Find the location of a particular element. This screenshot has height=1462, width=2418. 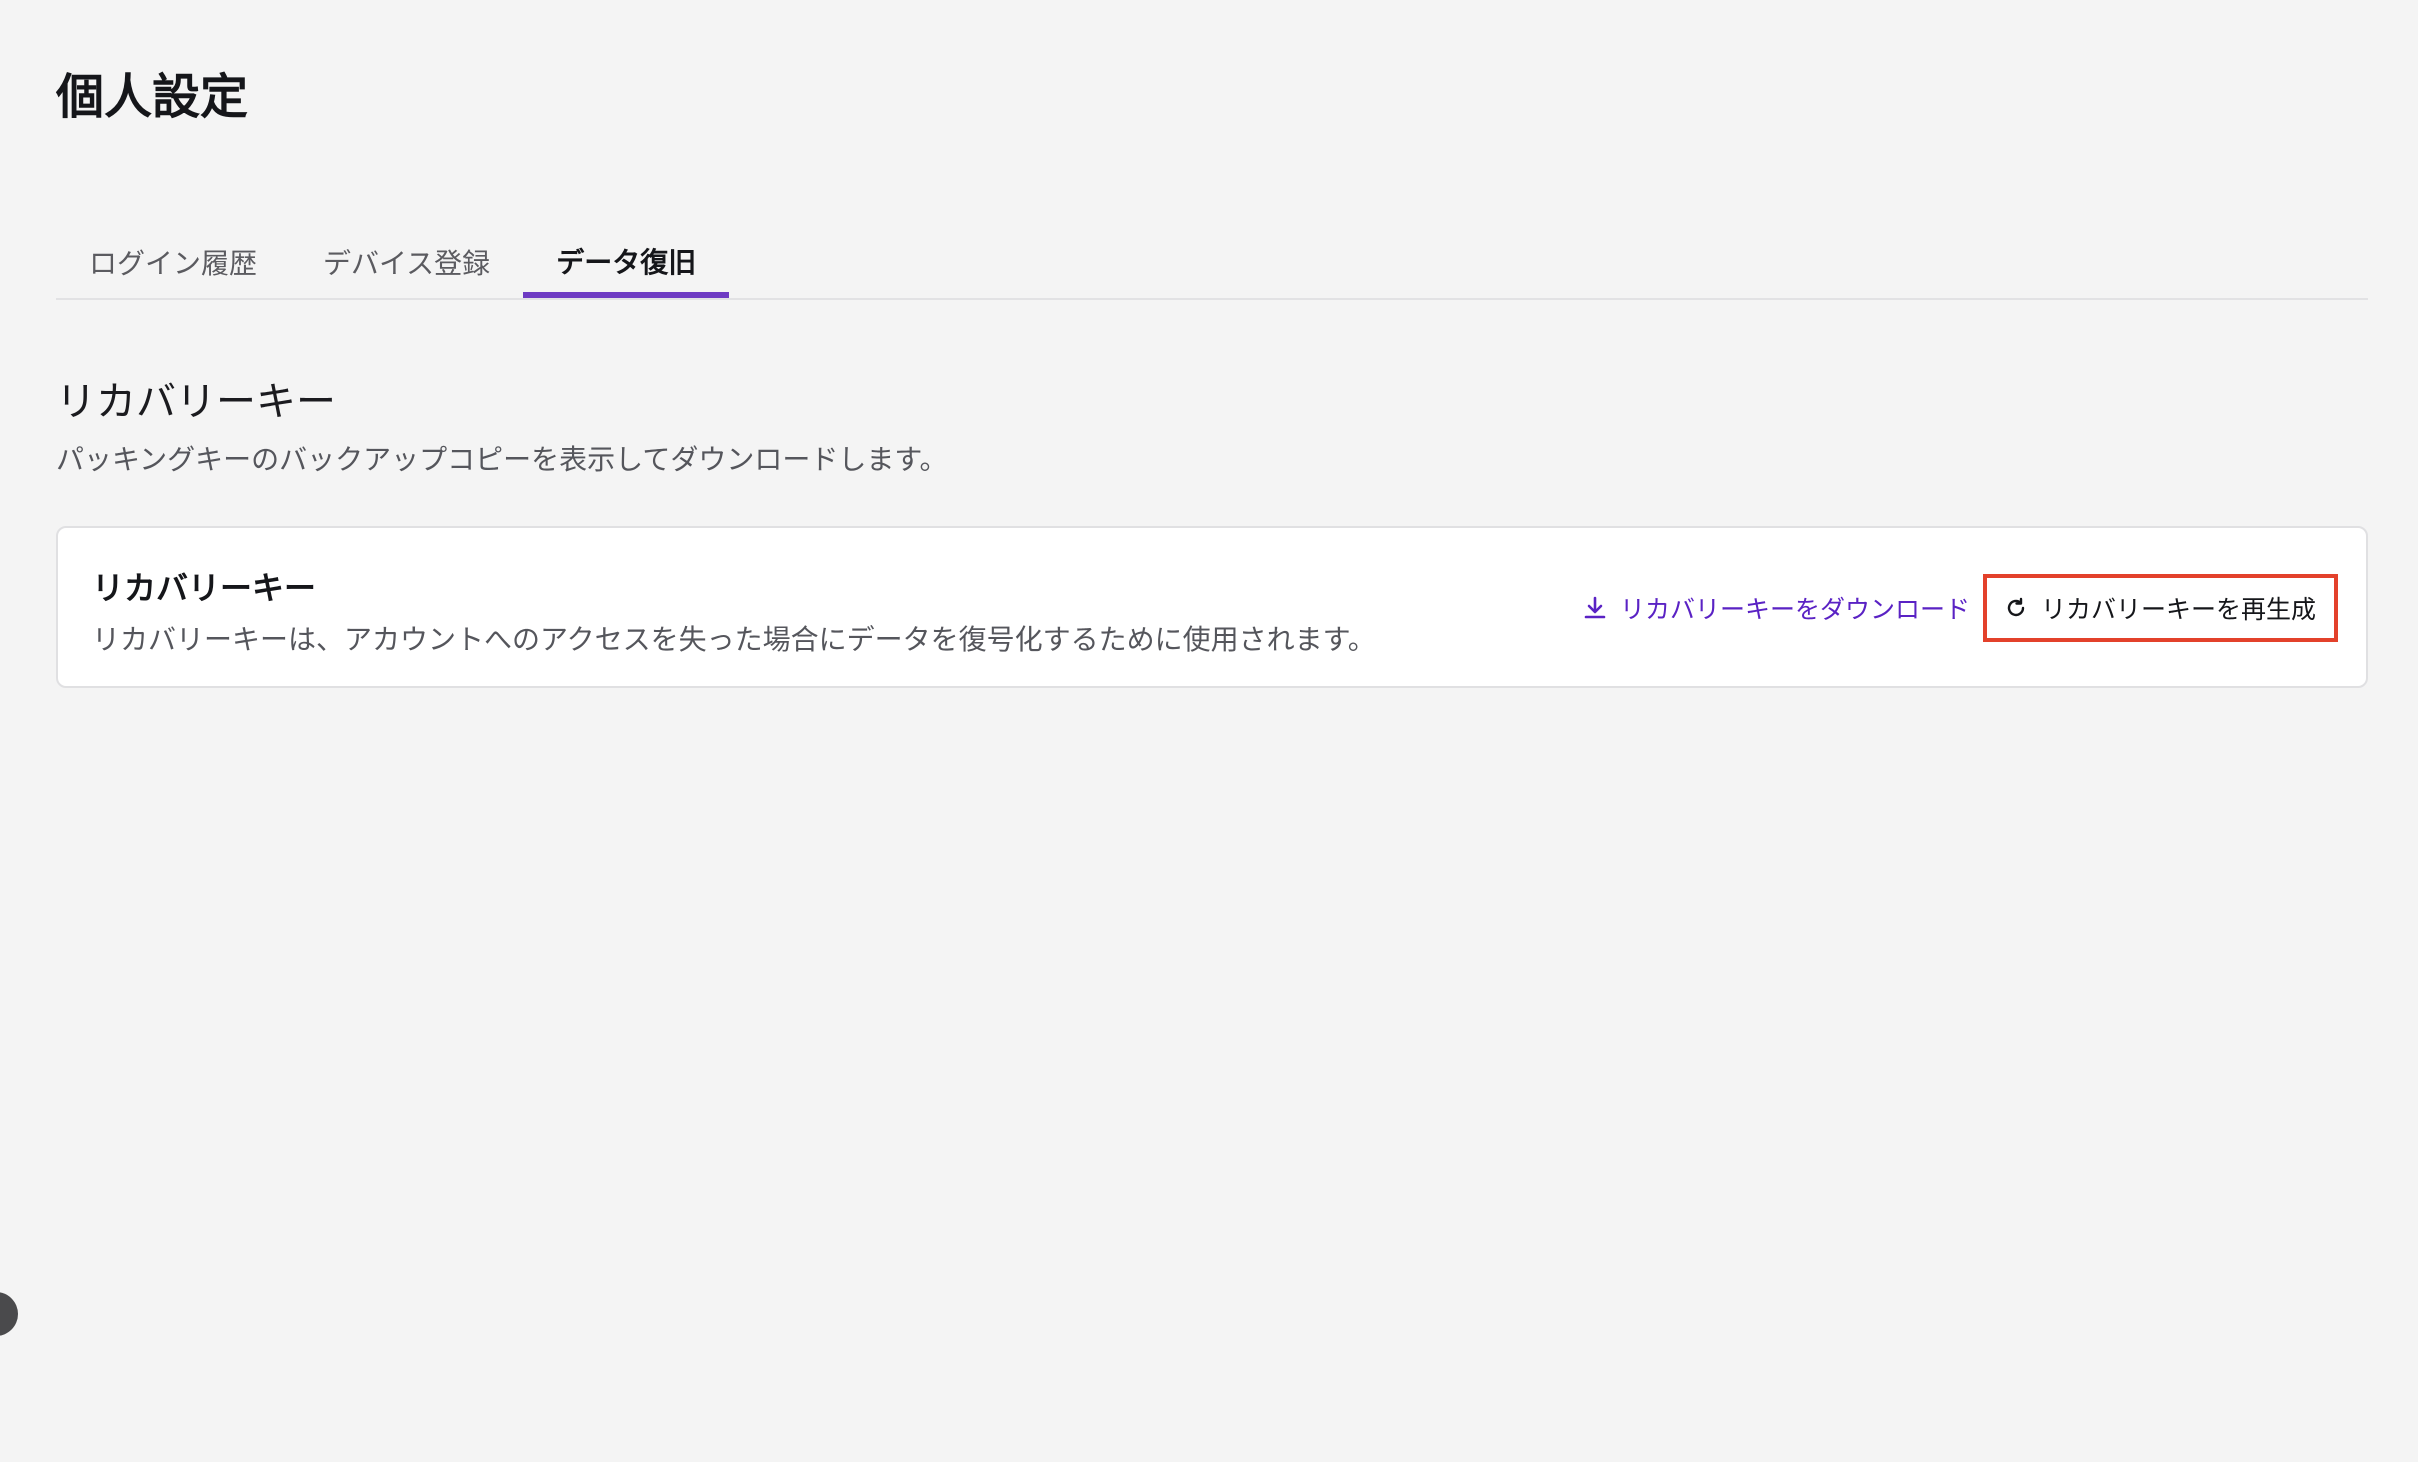

download-recovery-key-link: リカバリーキーをダウンロード is located at coordinates (1777, 608).